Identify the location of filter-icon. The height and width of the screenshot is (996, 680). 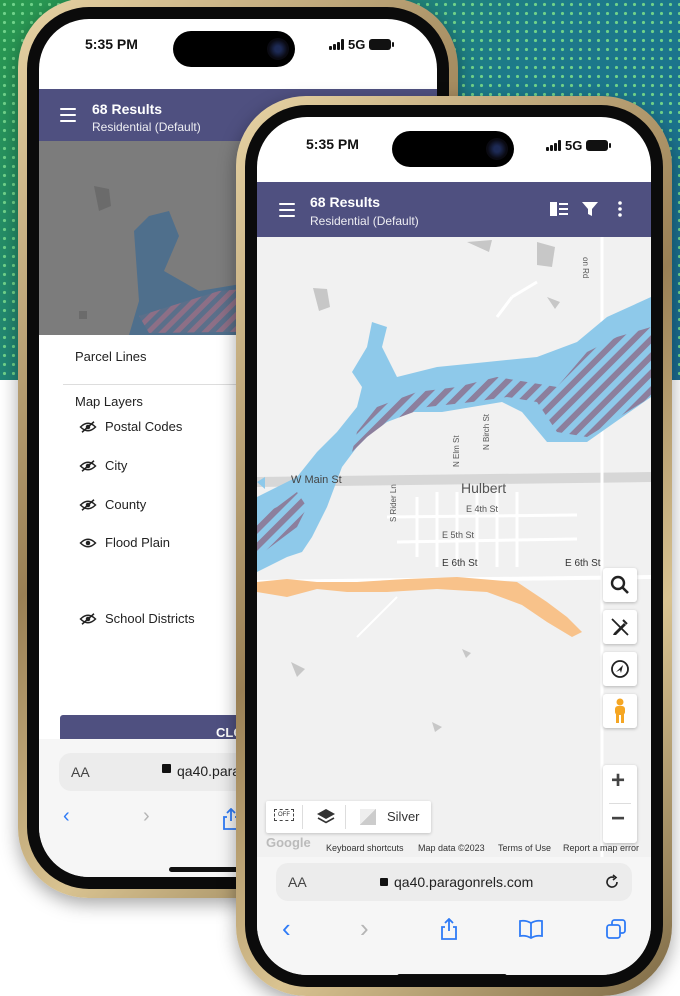
(590, 209).